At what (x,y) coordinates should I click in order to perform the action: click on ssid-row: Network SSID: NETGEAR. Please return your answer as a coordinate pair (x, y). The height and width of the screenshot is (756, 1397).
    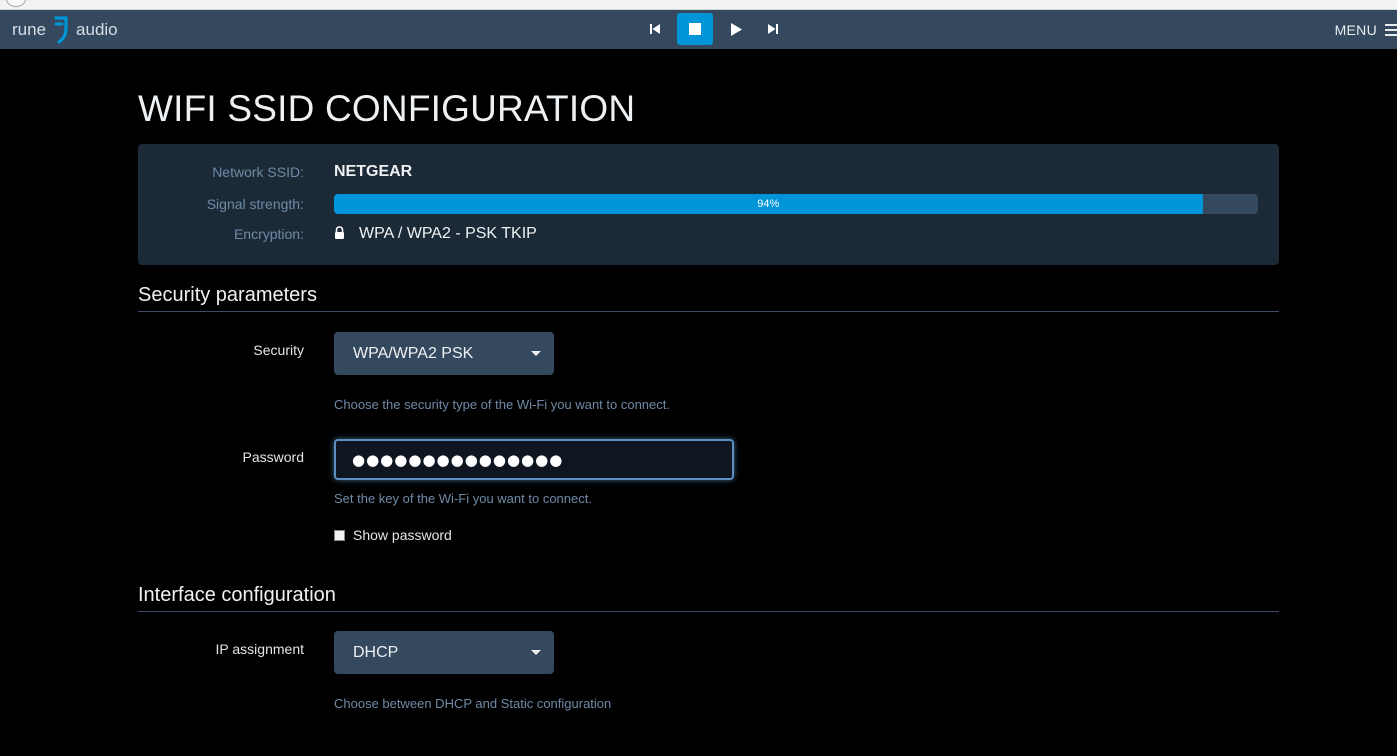
    Looking at the image, I should click on (708, 172).